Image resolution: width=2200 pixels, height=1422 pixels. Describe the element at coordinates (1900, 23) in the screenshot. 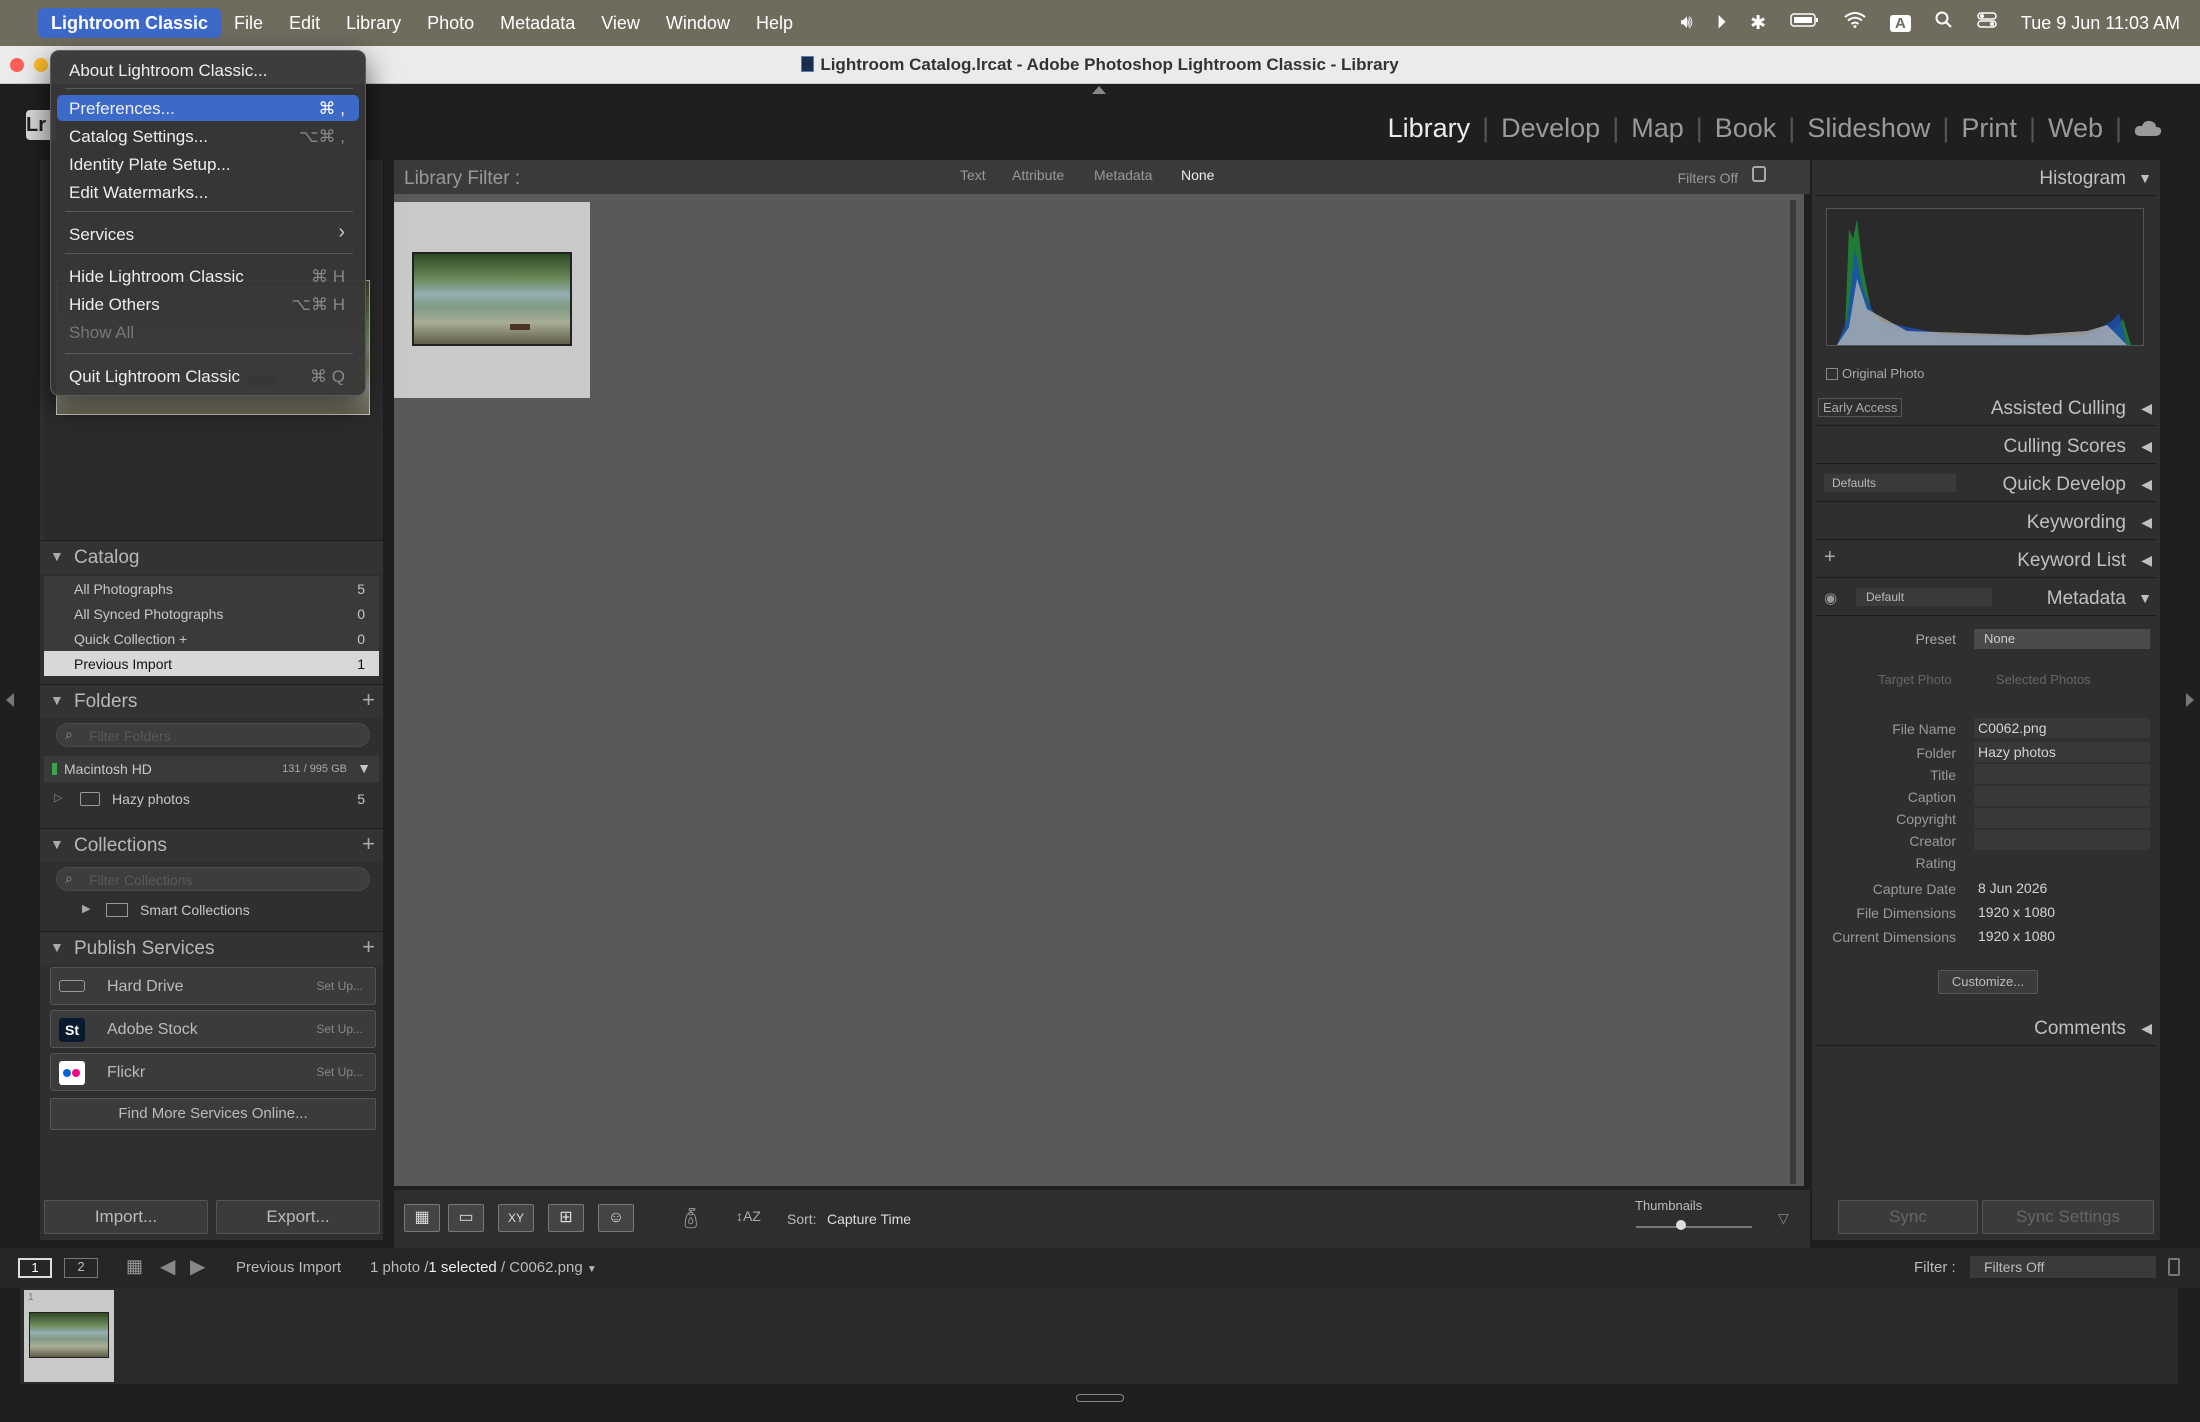

I see `input-source-icon: A` at that location.